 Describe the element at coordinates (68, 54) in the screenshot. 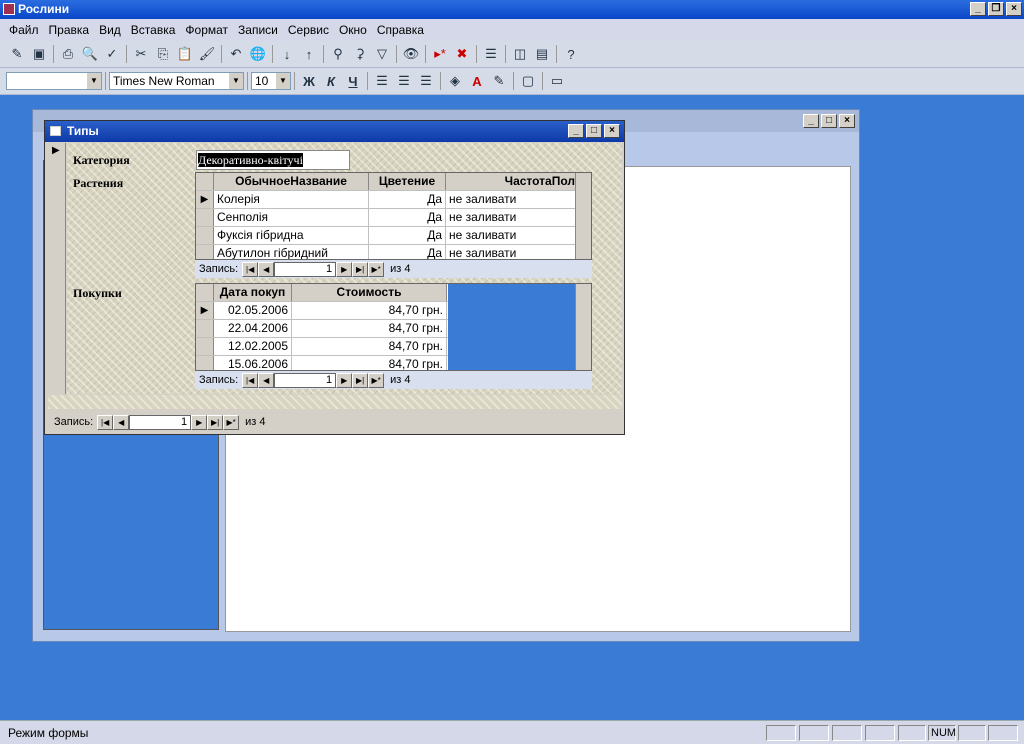

I see `print-icon: ⎙` at that location.